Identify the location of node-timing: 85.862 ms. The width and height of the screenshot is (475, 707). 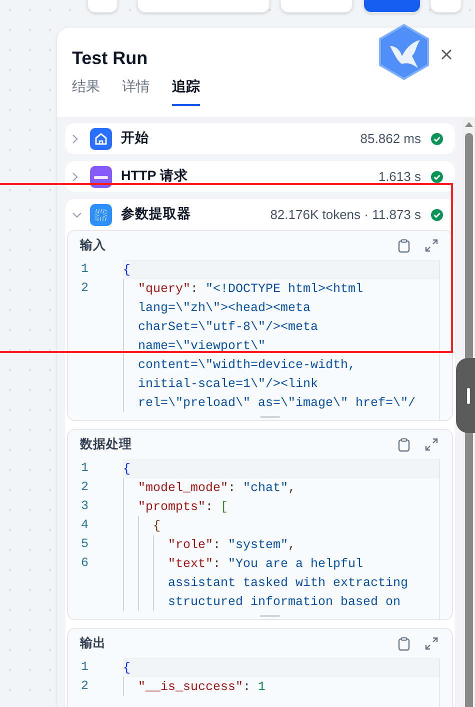
(390, 139).